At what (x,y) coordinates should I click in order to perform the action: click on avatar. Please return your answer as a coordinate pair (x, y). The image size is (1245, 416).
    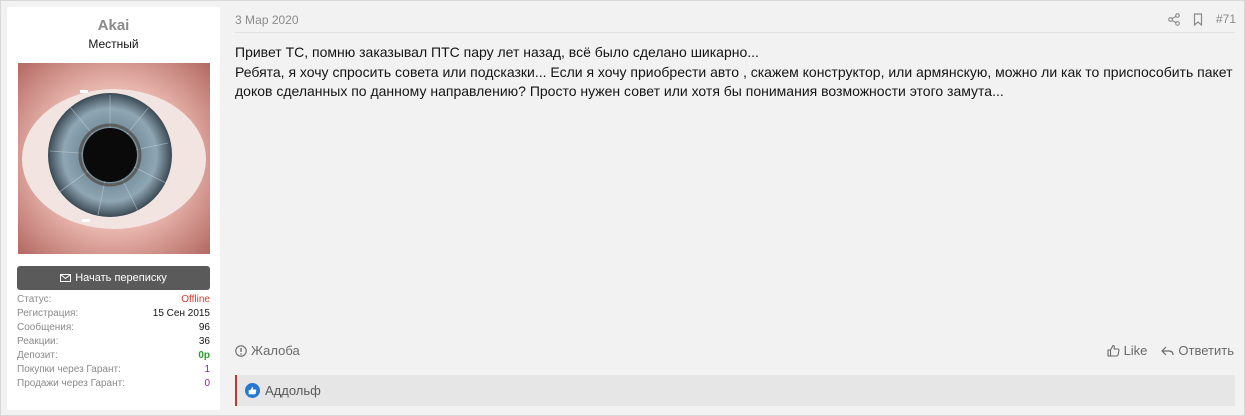
    Looking at the image, I should click on (114, 158).